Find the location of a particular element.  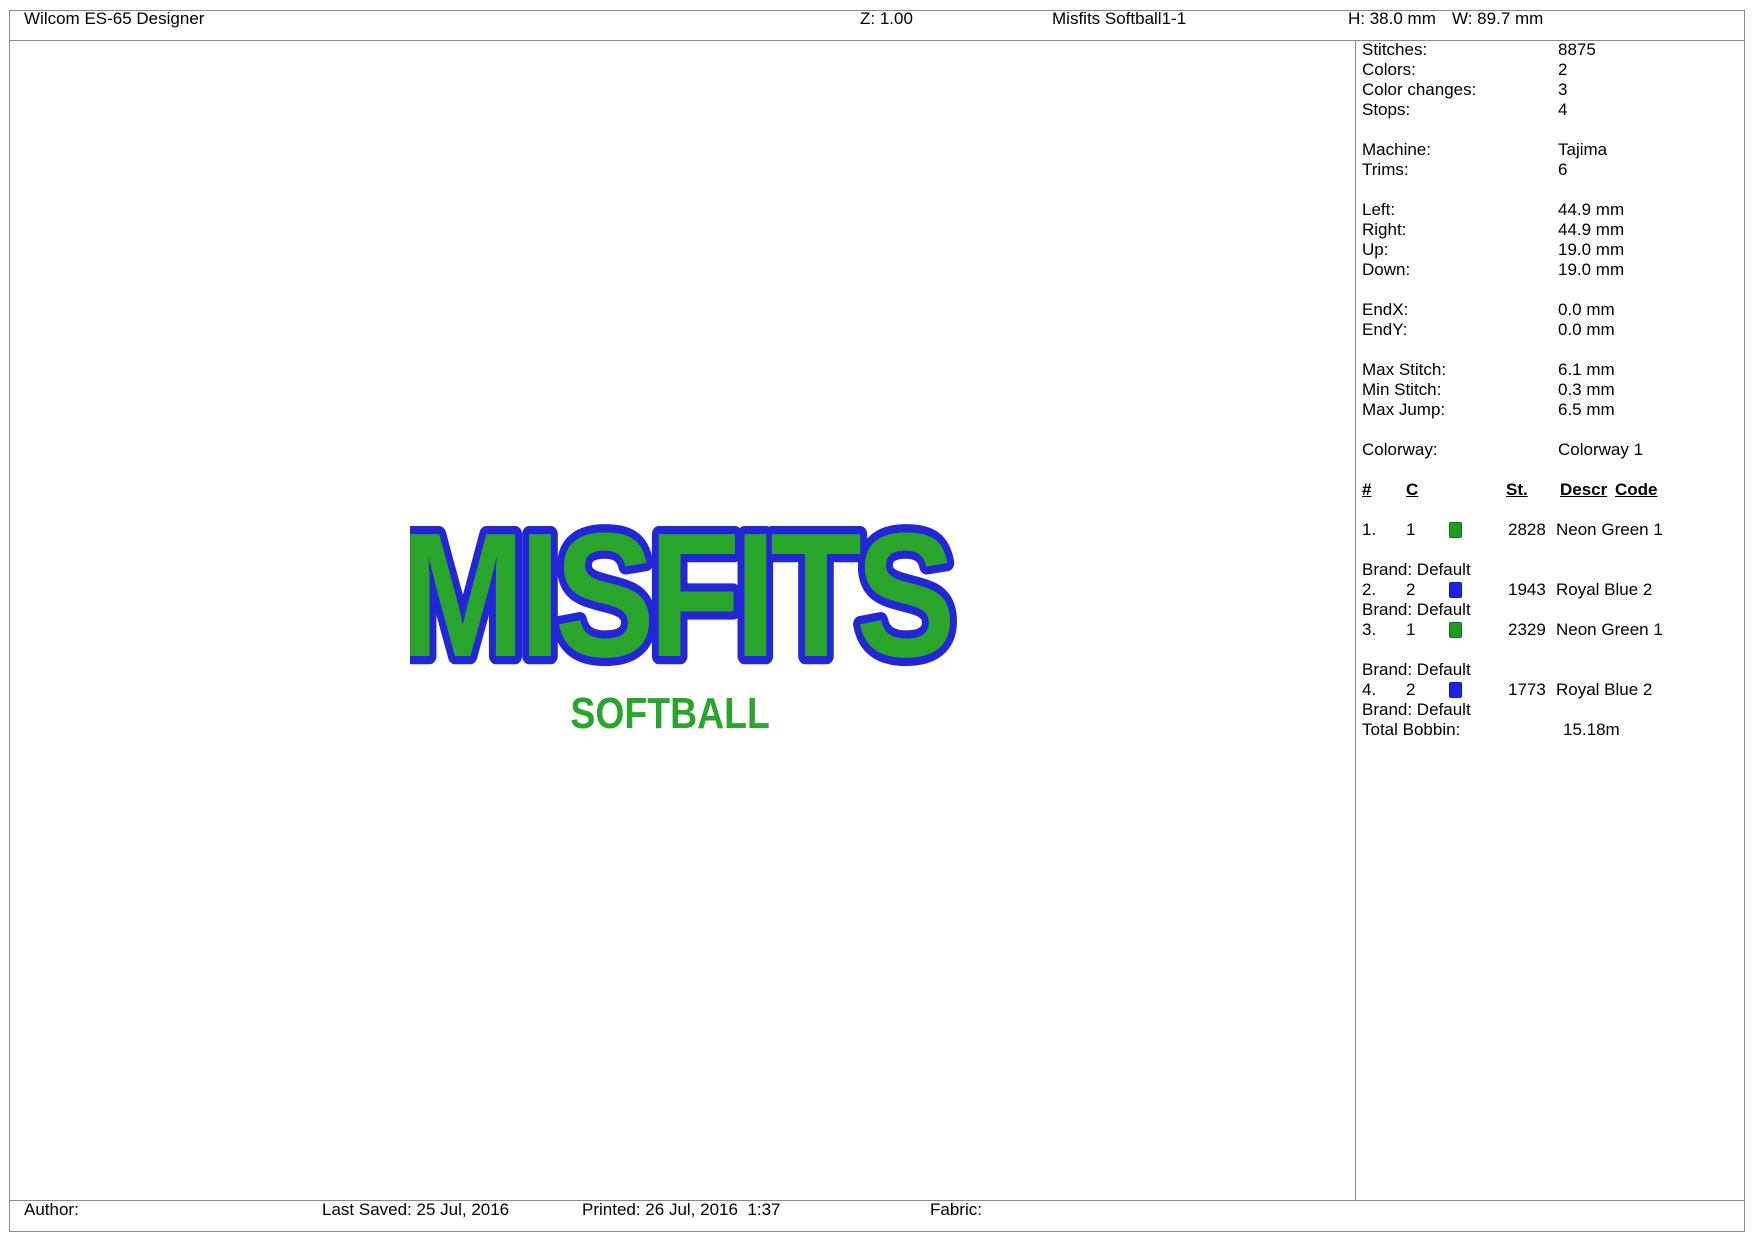

row1-num: 1. is located at coordinates (1369, 529).